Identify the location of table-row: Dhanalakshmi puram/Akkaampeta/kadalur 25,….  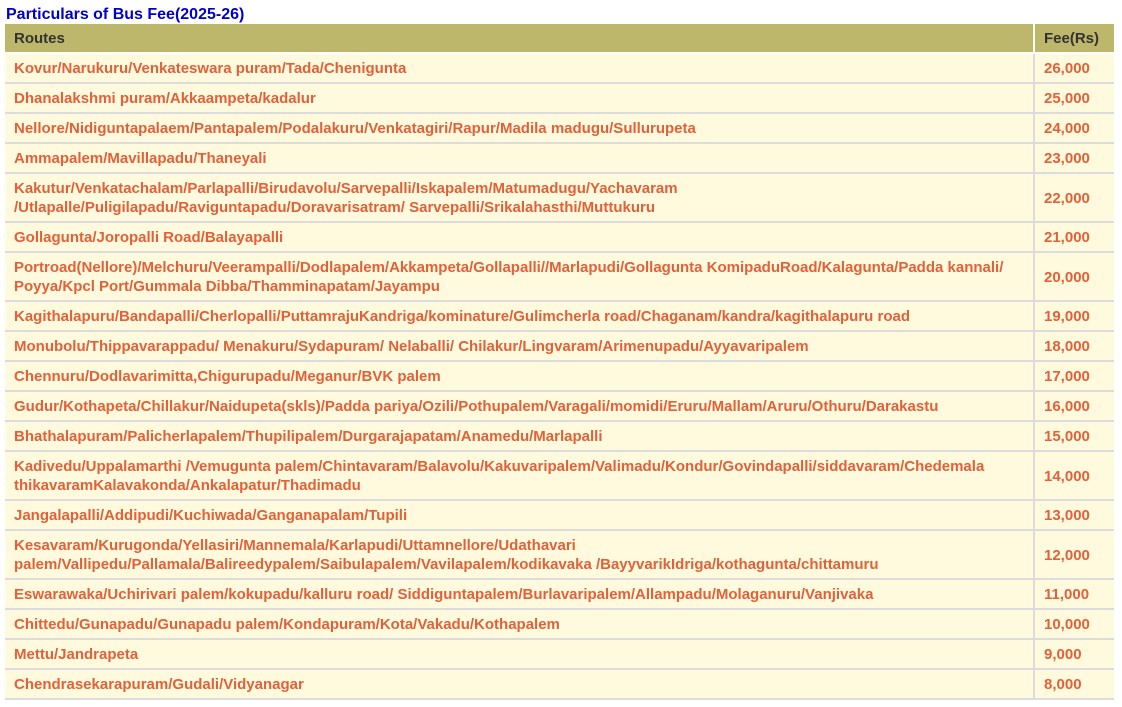
(559, 99).